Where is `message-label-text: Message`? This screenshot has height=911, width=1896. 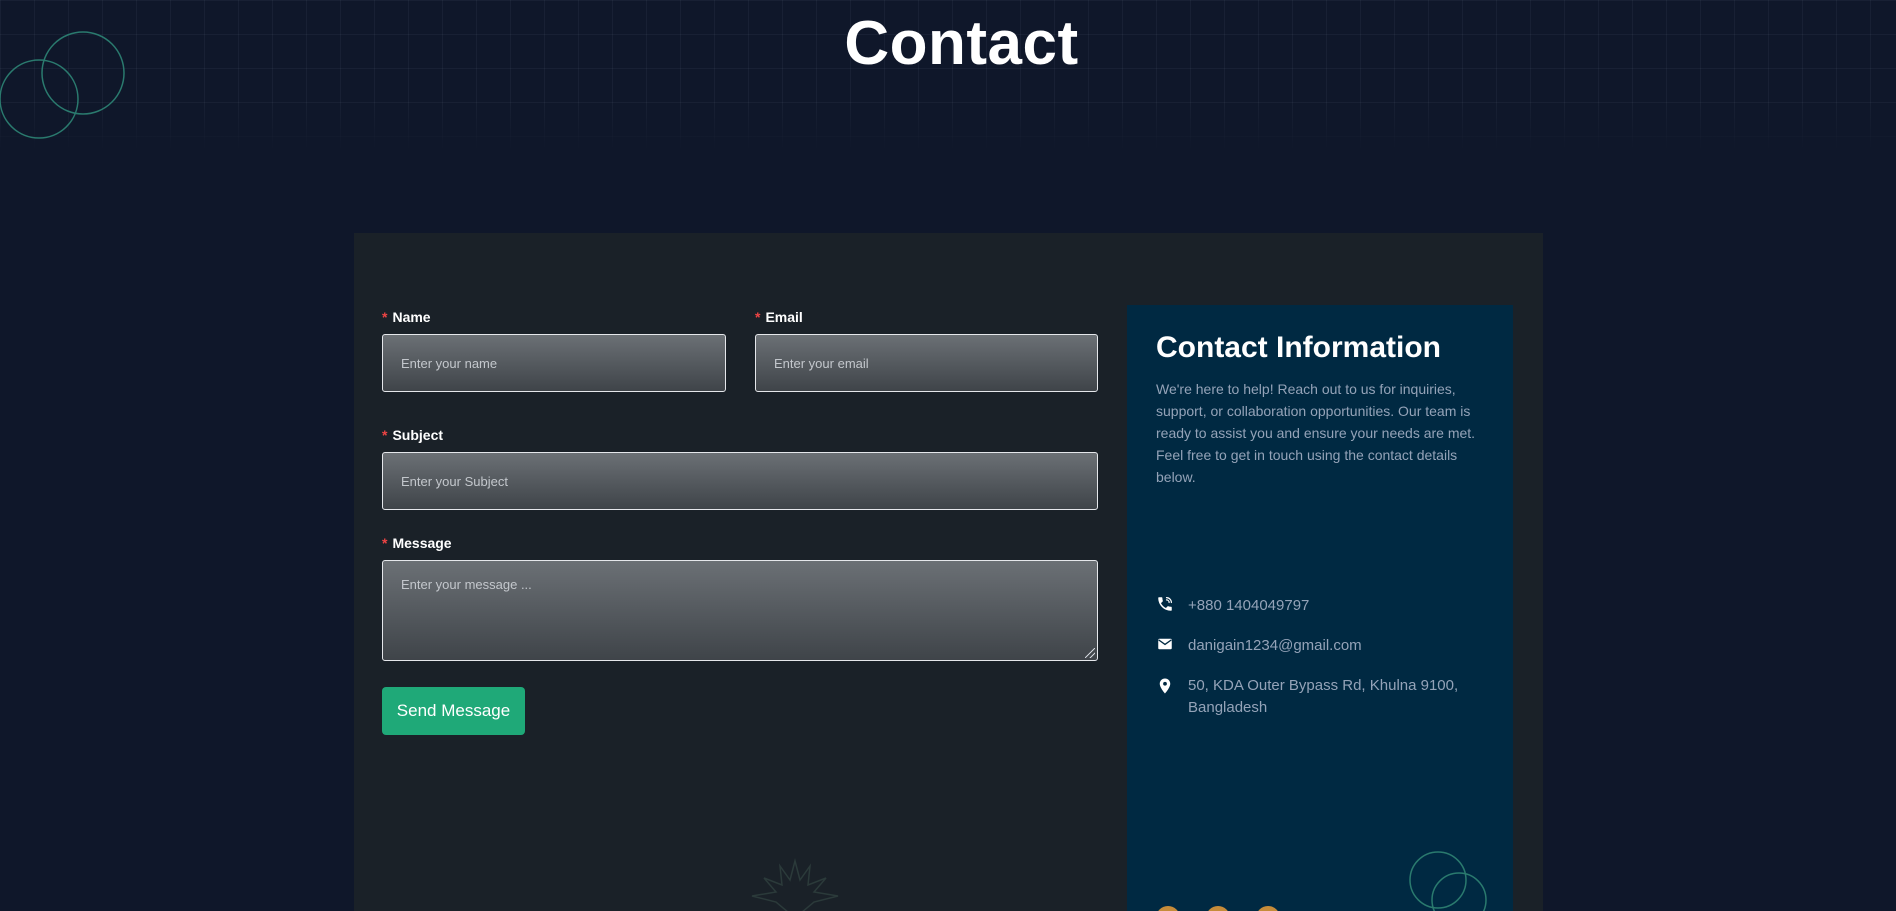
message-label-text: Message is located at coordinates (422, 543).